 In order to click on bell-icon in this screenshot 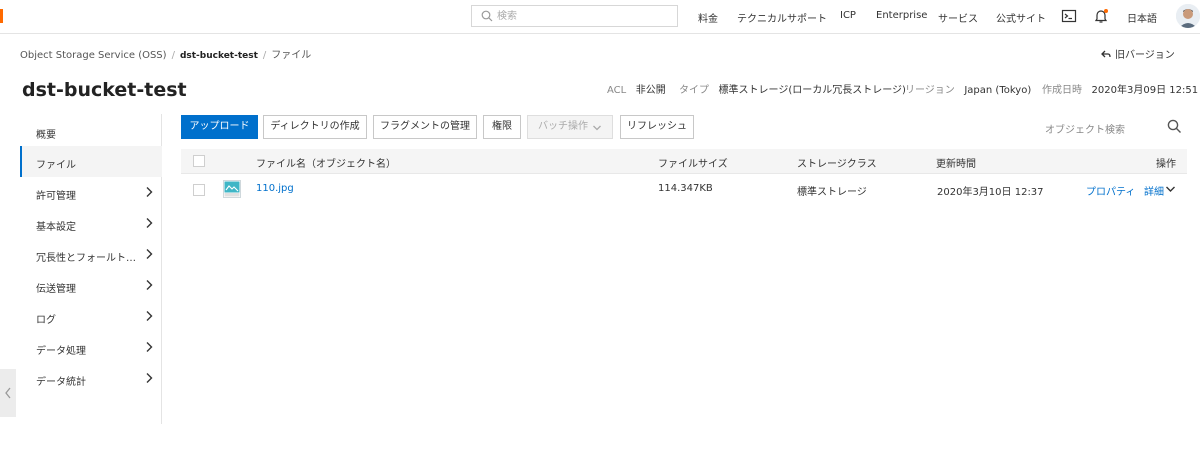, I will do `click(1101, 16)`.